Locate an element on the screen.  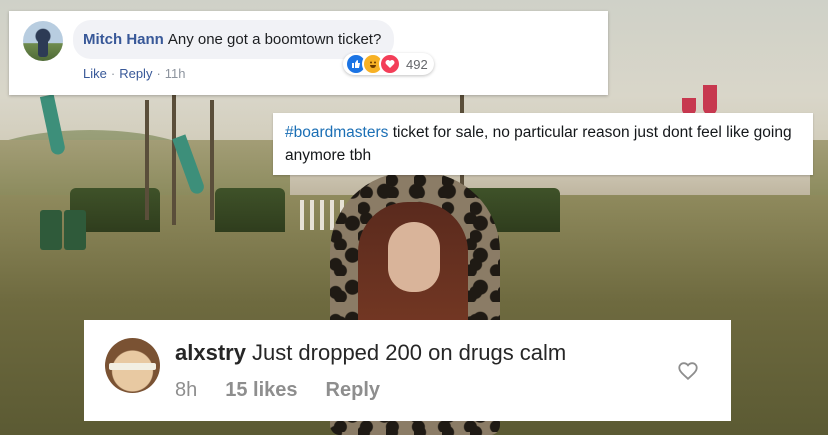
comment-actions: Like · Reply · 11h is located at coordinates (134, 73).